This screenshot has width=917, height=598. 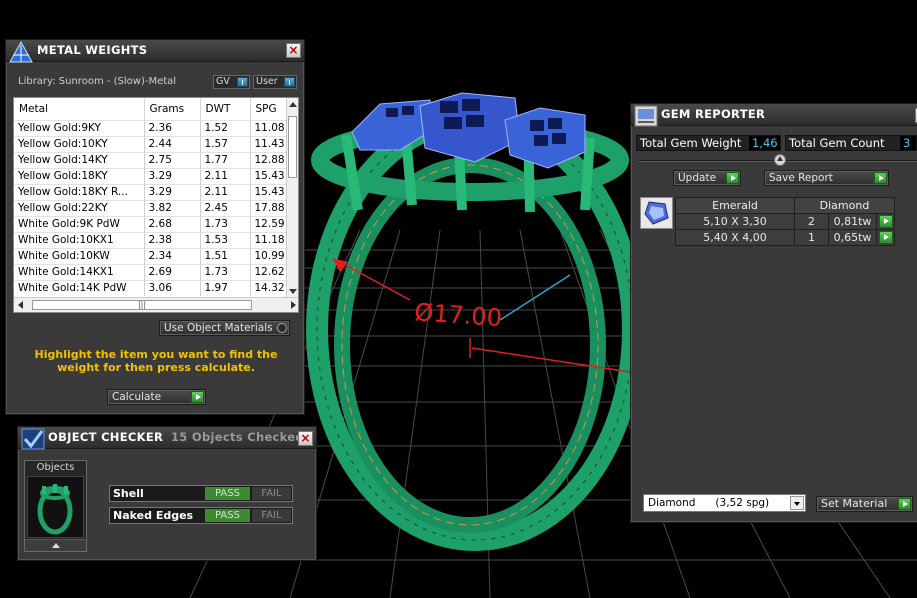 I want to click on gem-reporter-titlebar: GEM REPORTER ×, so click(x=774, y=115).